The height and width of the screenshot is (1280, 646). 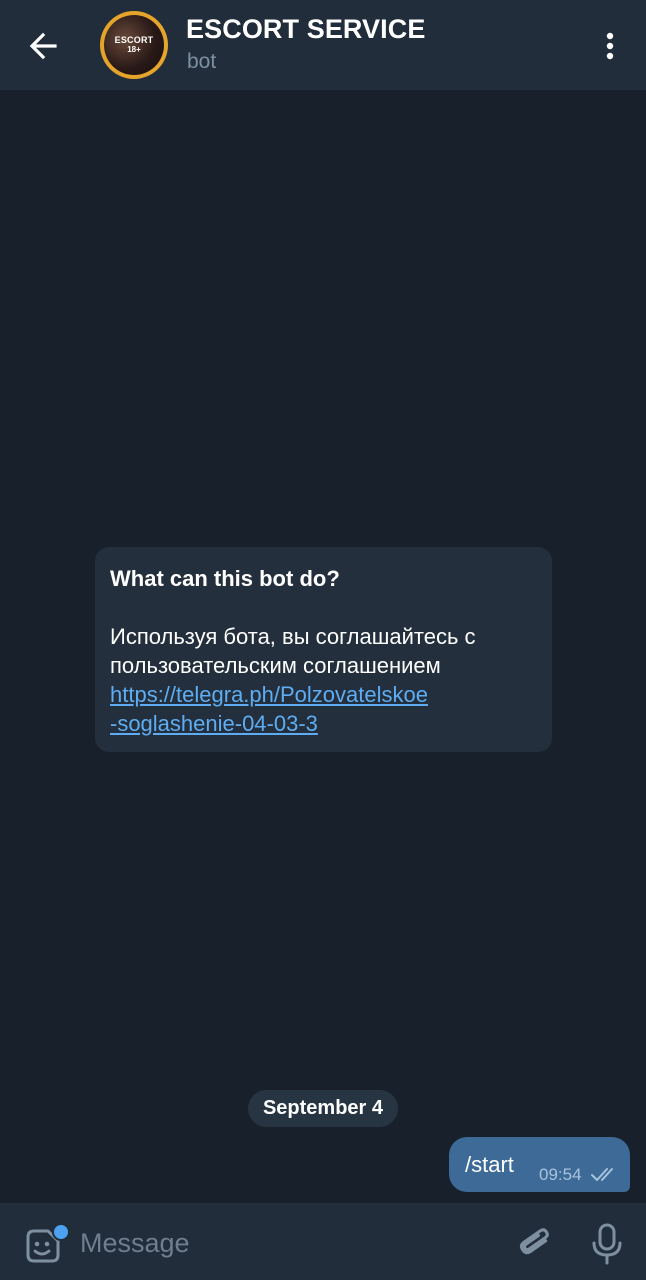 I want to click on attach-button, so click(x=535, y=1244).